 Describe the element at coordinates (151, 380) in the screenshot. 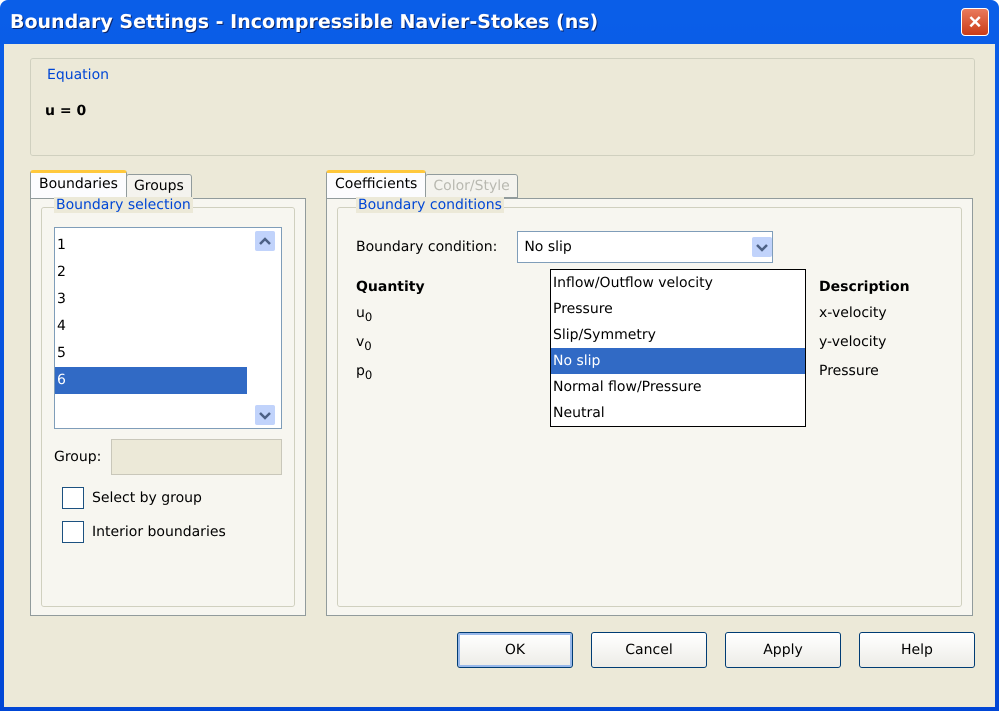

I see `list-item: 6` at that location.